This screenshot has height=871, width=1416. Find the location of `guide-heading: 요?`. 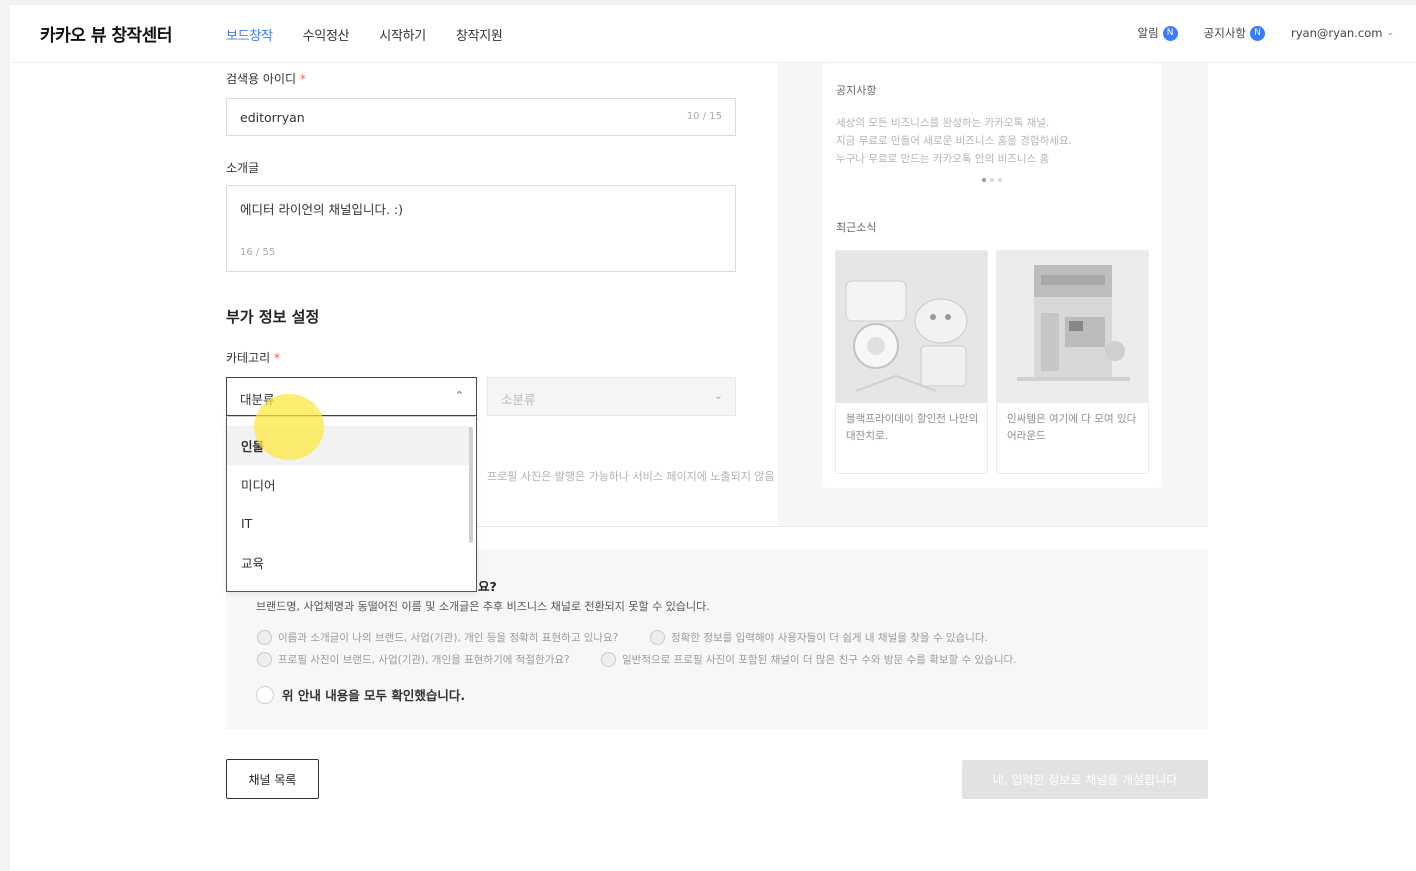

guide-heading: 요? is located at coordinates (487, 586).